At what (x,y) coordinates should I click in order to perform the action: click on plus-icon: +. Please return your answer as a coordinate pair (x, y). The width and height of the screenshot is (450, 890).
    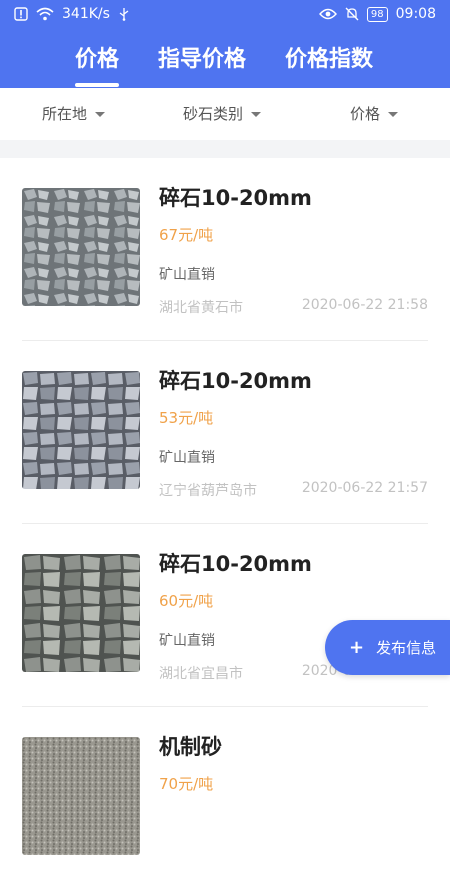
    Looking at the image, I should click on (357, 647).